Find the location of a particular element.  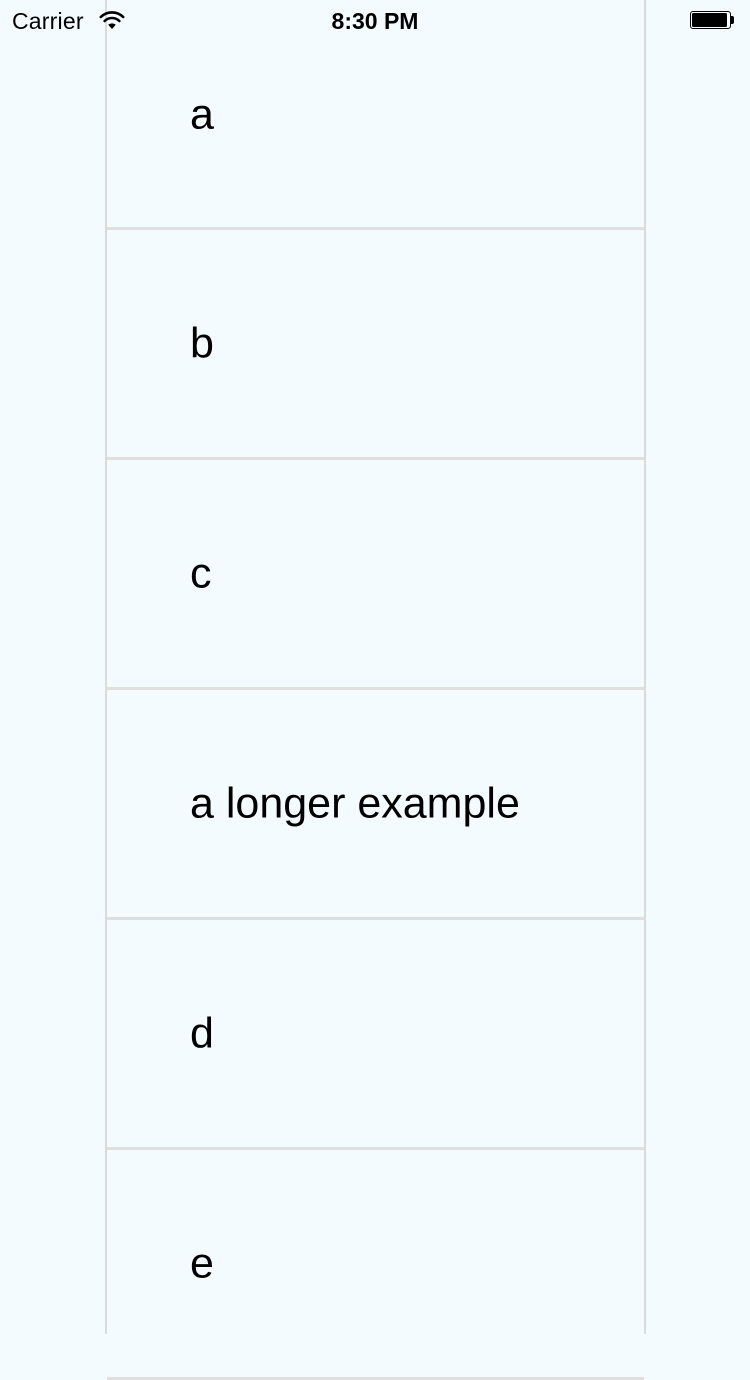

list-item: c is located at coordinates (375, 575).